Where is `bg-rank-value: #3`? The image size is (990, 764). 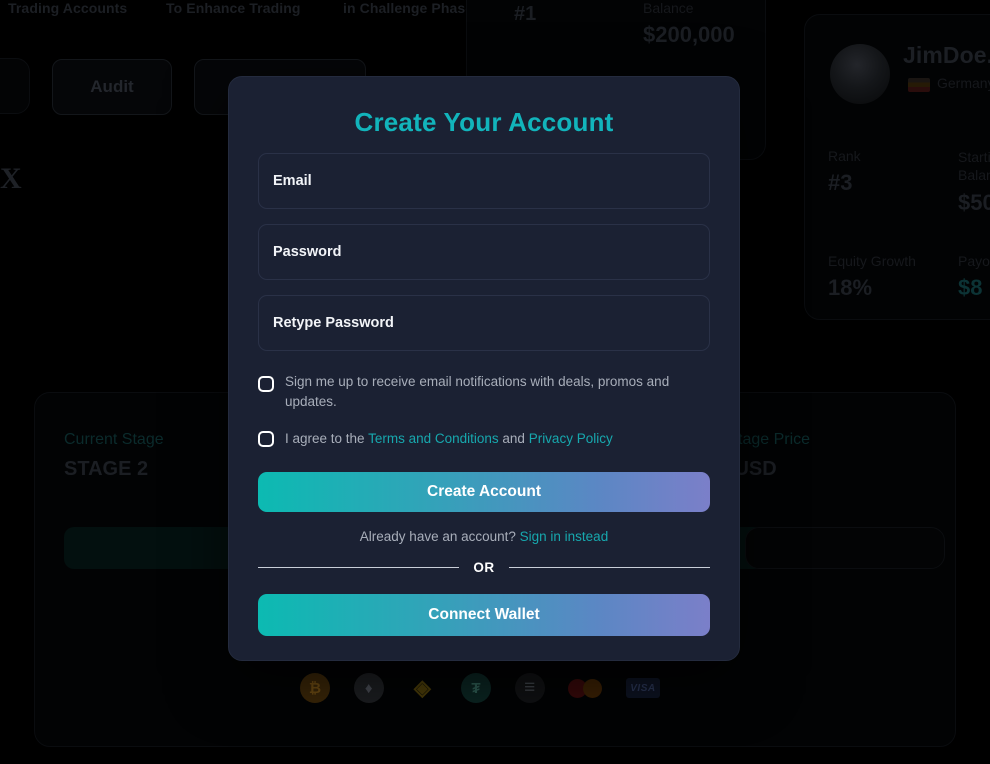
bg-rank-value: #3 is located at coordinates (840, 182).